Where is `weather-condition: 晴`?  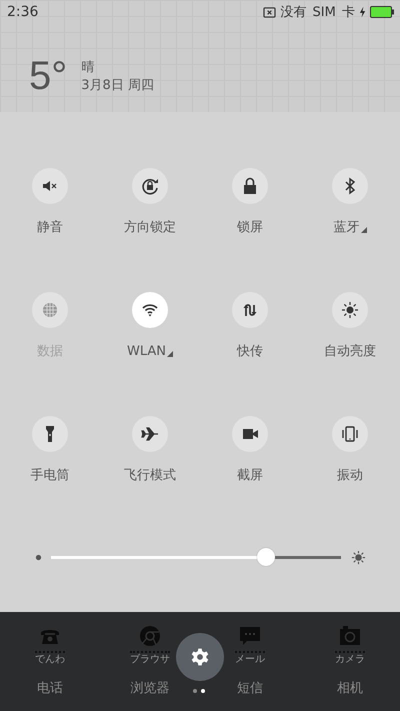
weather-condition: 晴 is located at coordinates (88, 67).